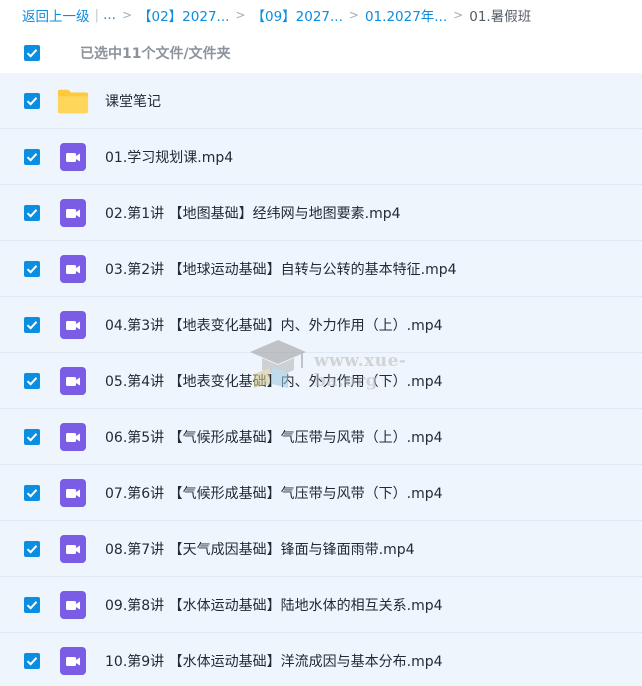 This screenshot has height=686, width=642. Describe the element at coordinates (260, 550) in the screenshot. I see `file-name: 08.第7讲 【天气成因基础】锋面与锋面雨带.mp4` at that location.